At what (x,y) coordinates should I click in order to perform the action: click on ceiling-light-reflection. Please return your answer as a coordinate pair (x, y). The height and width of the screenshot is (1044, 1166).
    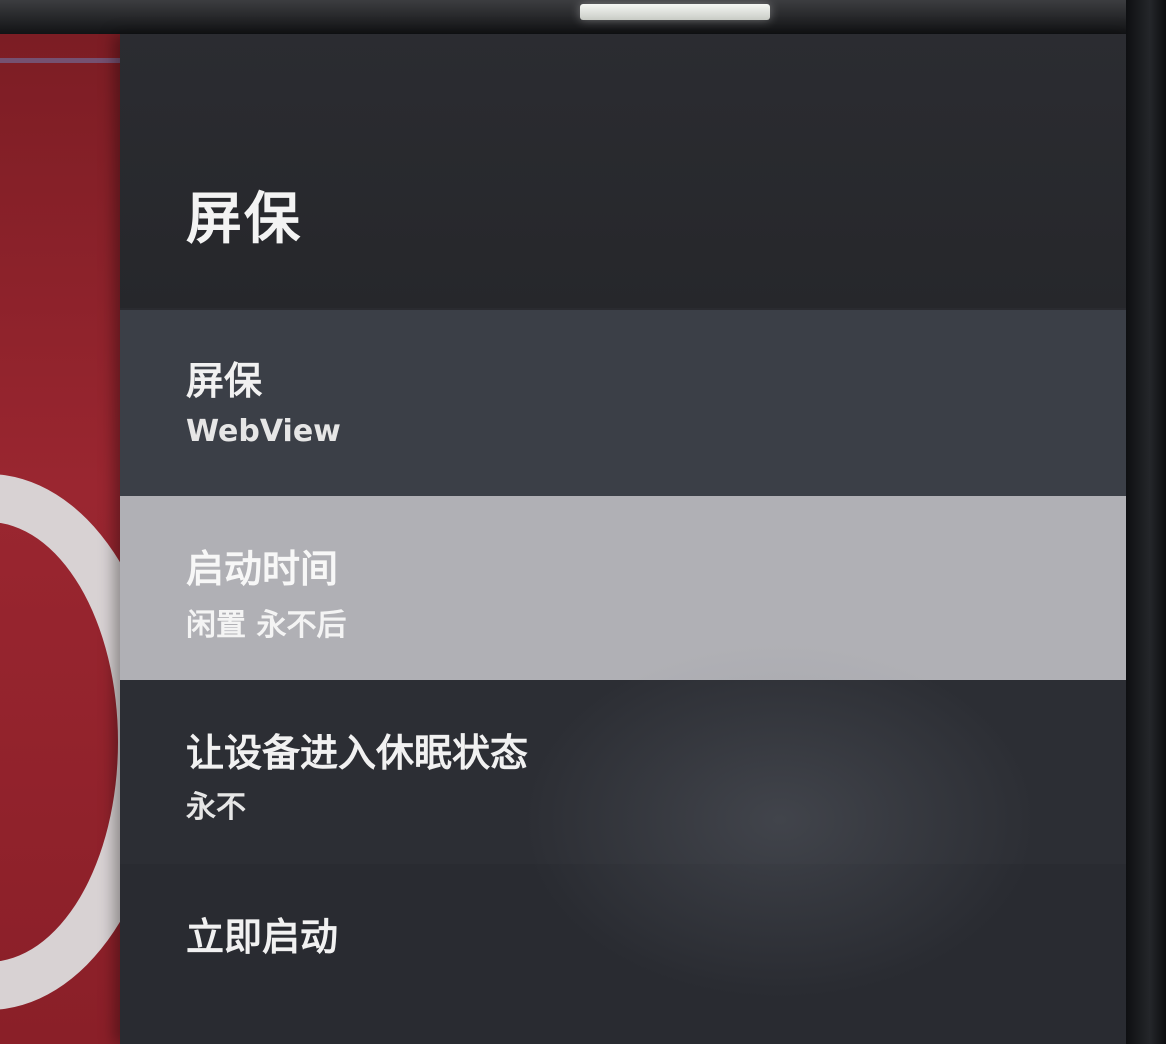
    Looking at the image, I should click on (675, 12).